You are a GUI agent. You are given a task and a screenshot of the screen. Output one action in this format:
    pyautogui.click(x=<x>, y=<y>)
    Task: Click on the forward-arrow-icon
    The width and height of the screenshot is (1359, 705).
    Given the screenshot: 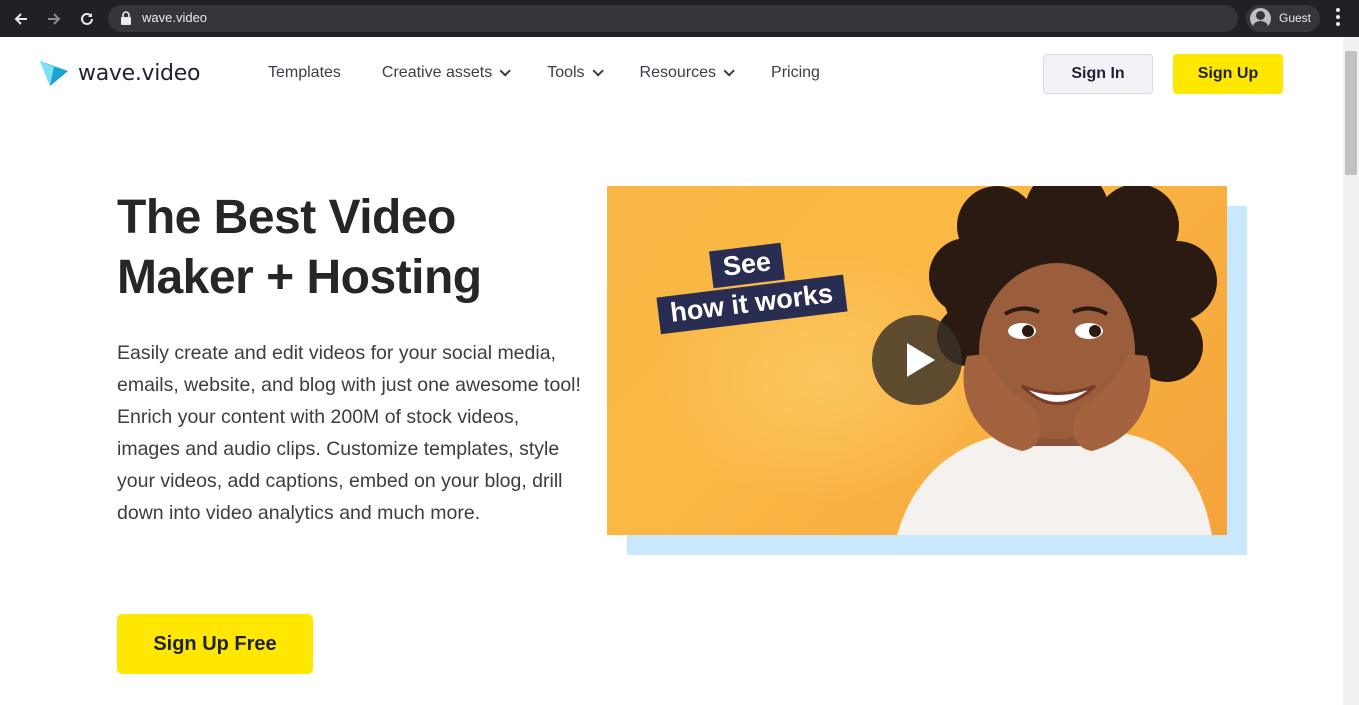 What is the action you would take?
    pyautogui.click(x=54, y=19)
    